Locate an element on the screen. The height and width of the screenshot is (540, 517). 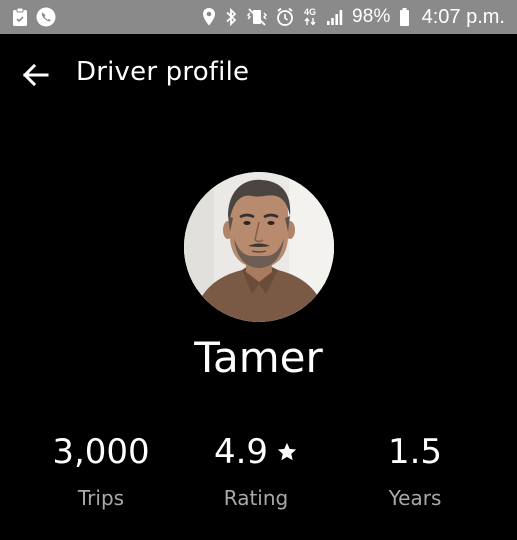
driver-avatar is located at coordinates (259, 247).